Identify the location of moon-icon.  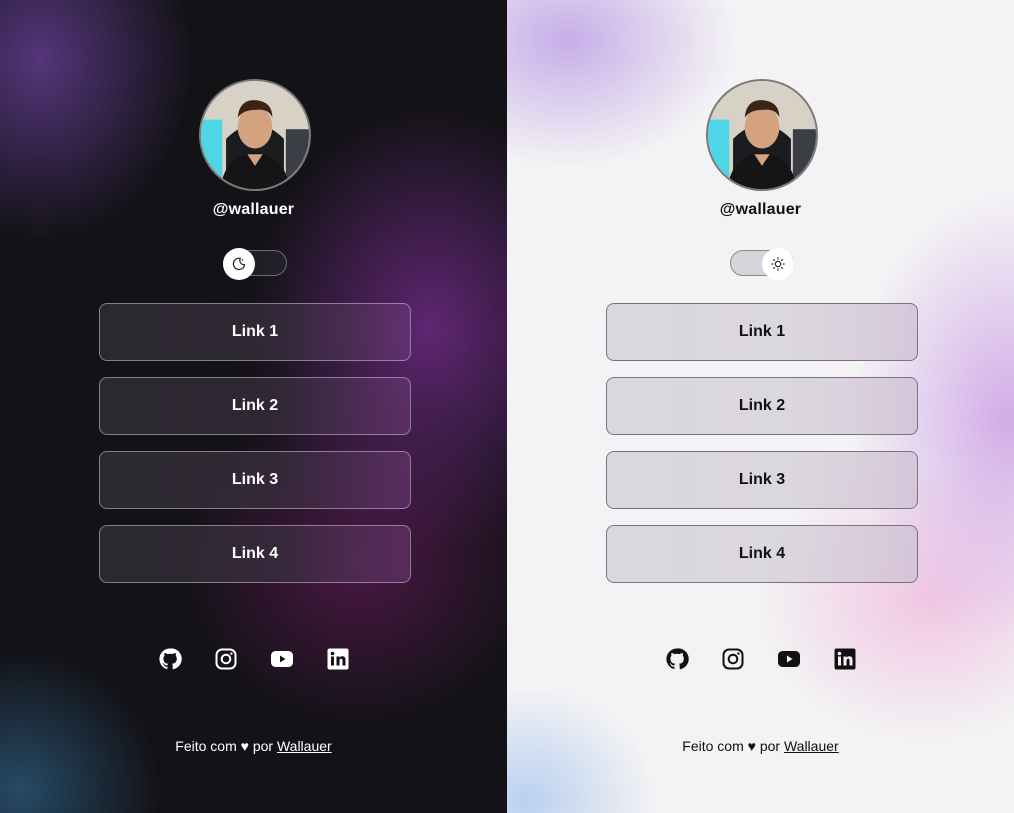
(239, 264).